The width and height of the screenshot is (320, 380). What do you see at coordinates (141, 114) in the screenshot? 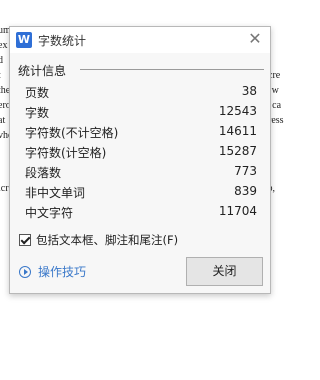
I see `stat-row-words: 字数 12543` at bounding box center [141, 114].